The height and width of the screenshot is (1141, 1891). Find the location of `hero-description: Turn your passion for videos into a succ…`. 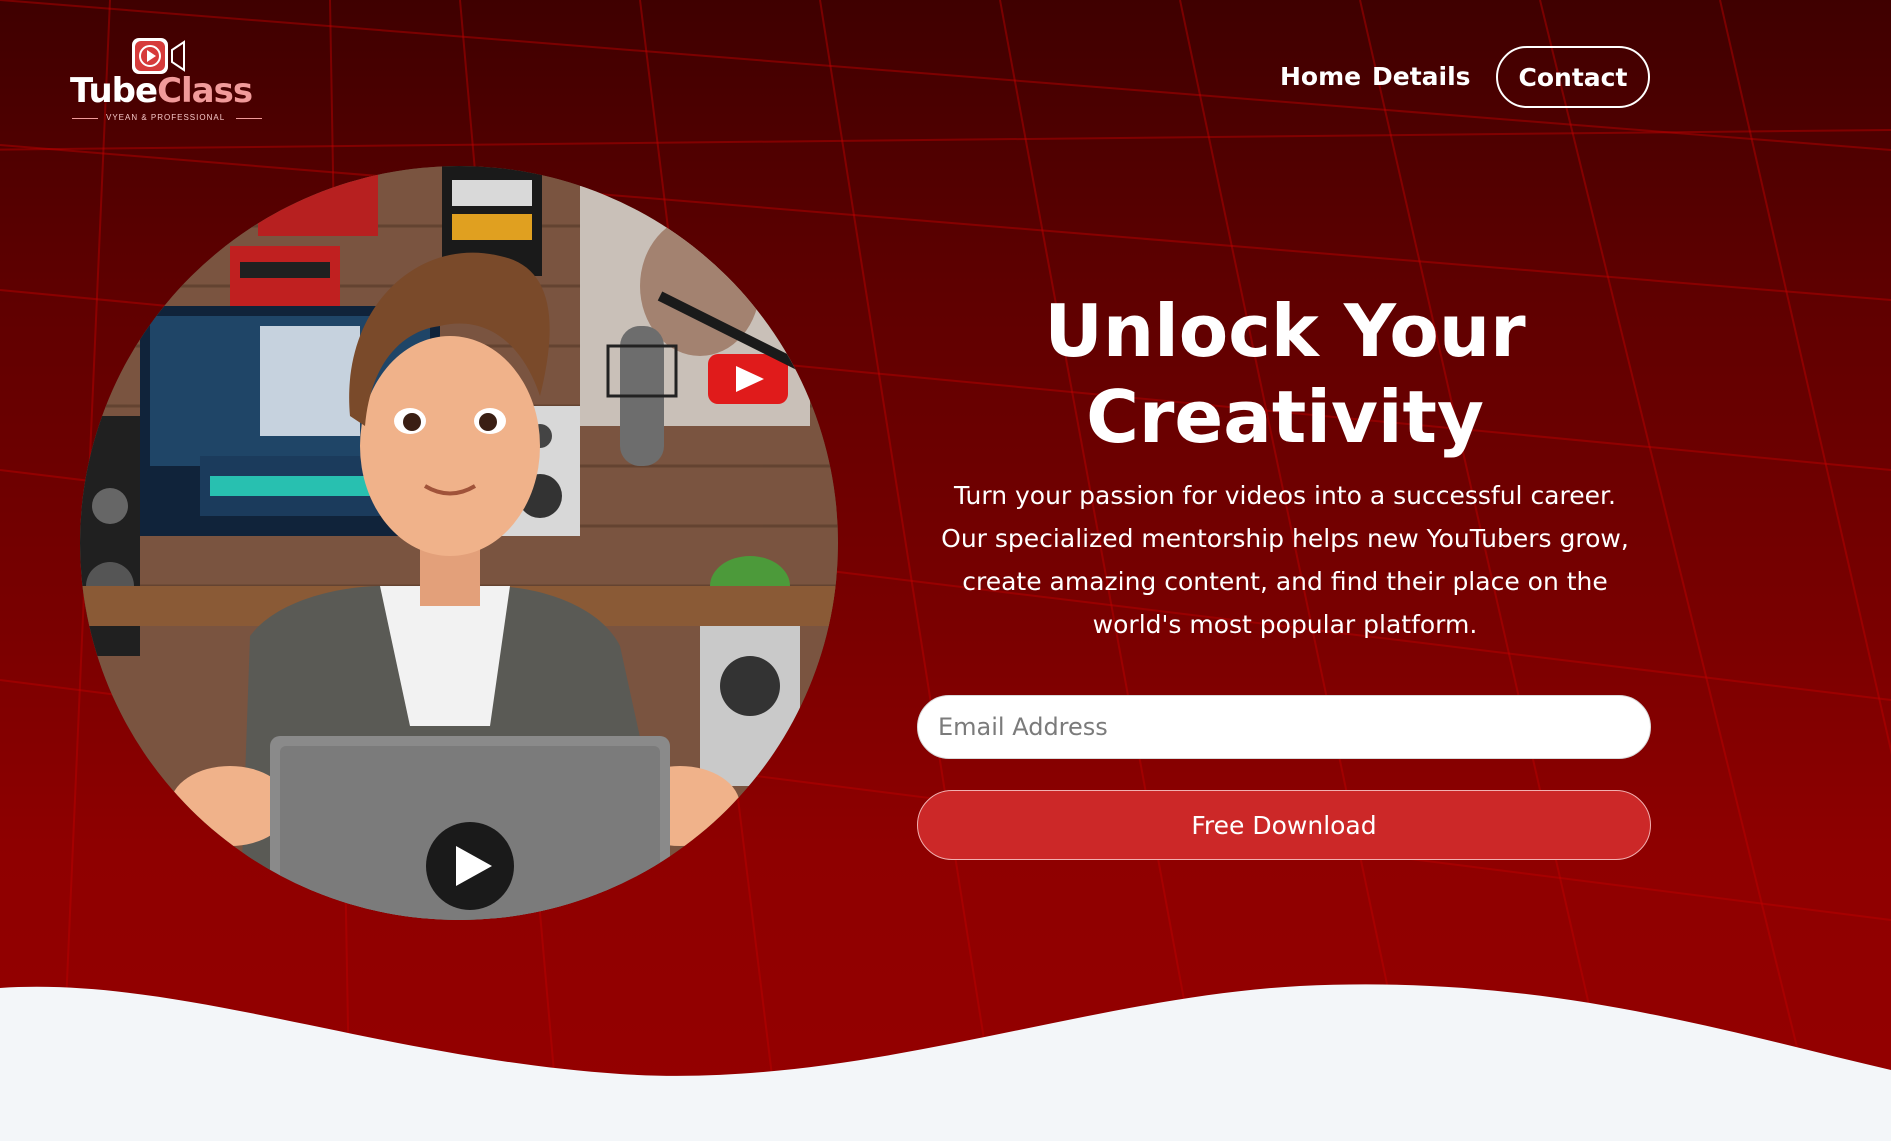

hero-description: Turn your passion for videos into a succ… is located at coordinates (1285, 560).